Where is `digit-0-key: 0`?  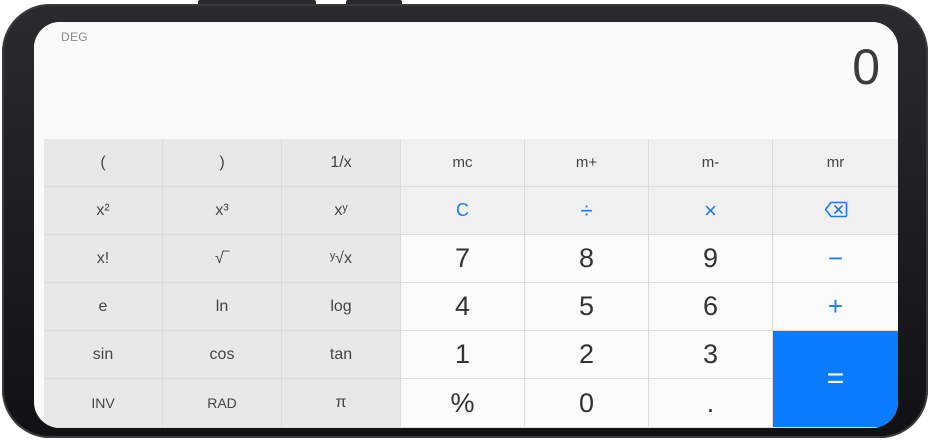 digit-0-key: 0 is located at coordinates (587, 403).